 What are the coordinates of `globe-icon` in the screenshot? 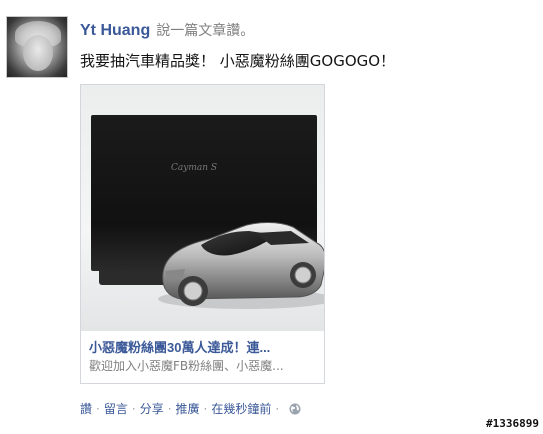 It's located at (295, 409).